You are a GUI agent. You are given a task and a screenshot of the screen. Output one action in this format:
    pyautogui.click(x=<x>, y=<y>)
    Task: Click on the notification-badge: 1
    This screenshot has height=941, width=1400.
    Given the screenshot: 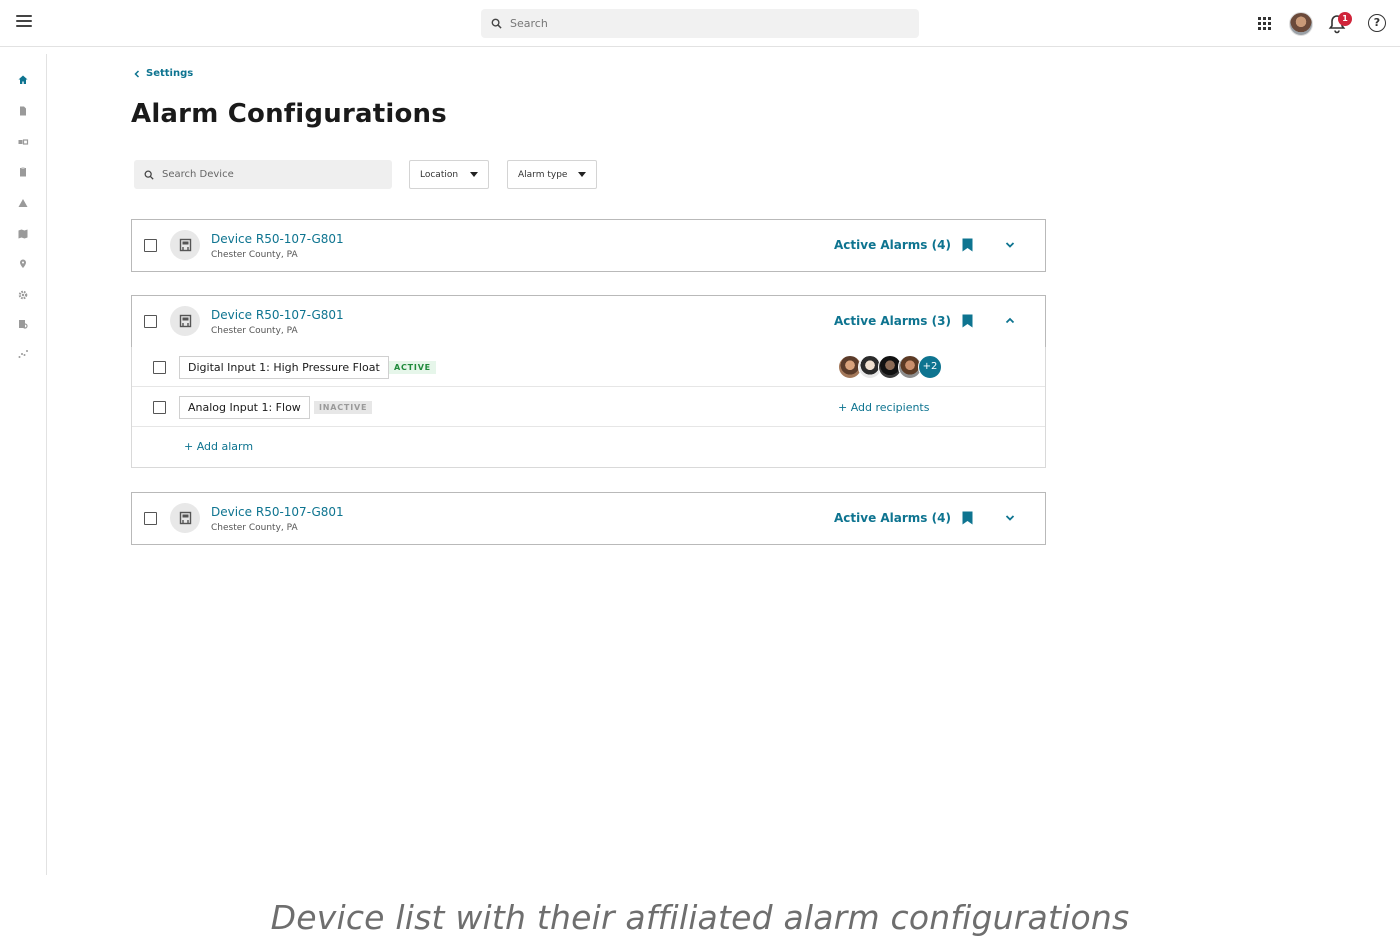 What is the action you would take?
    pyautogui.click(x=1345, y=19)
    